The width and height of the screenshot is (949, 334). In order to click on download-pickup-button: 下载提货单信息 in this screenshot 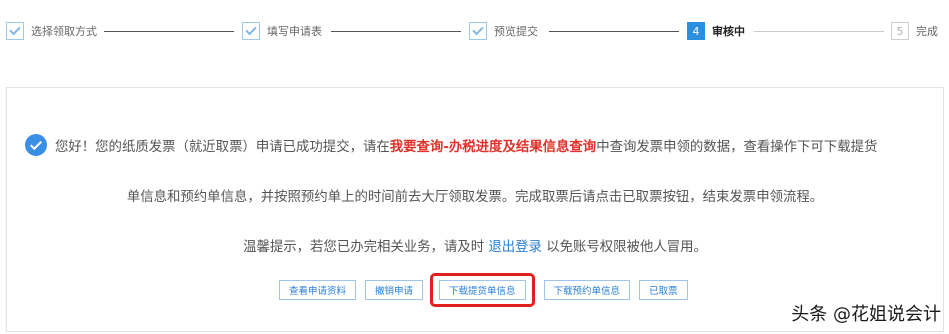, I will do `click(482, 290)`.